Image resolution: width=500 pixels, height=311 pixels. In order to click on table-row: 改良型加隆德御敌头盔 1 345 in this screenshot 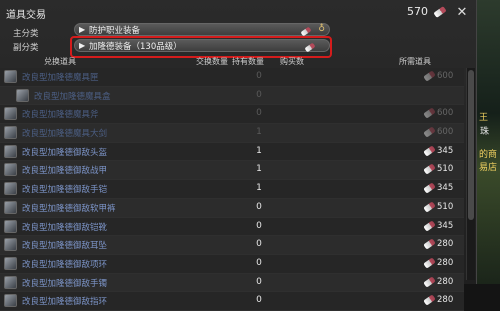, I will do `click(232, 152)`.